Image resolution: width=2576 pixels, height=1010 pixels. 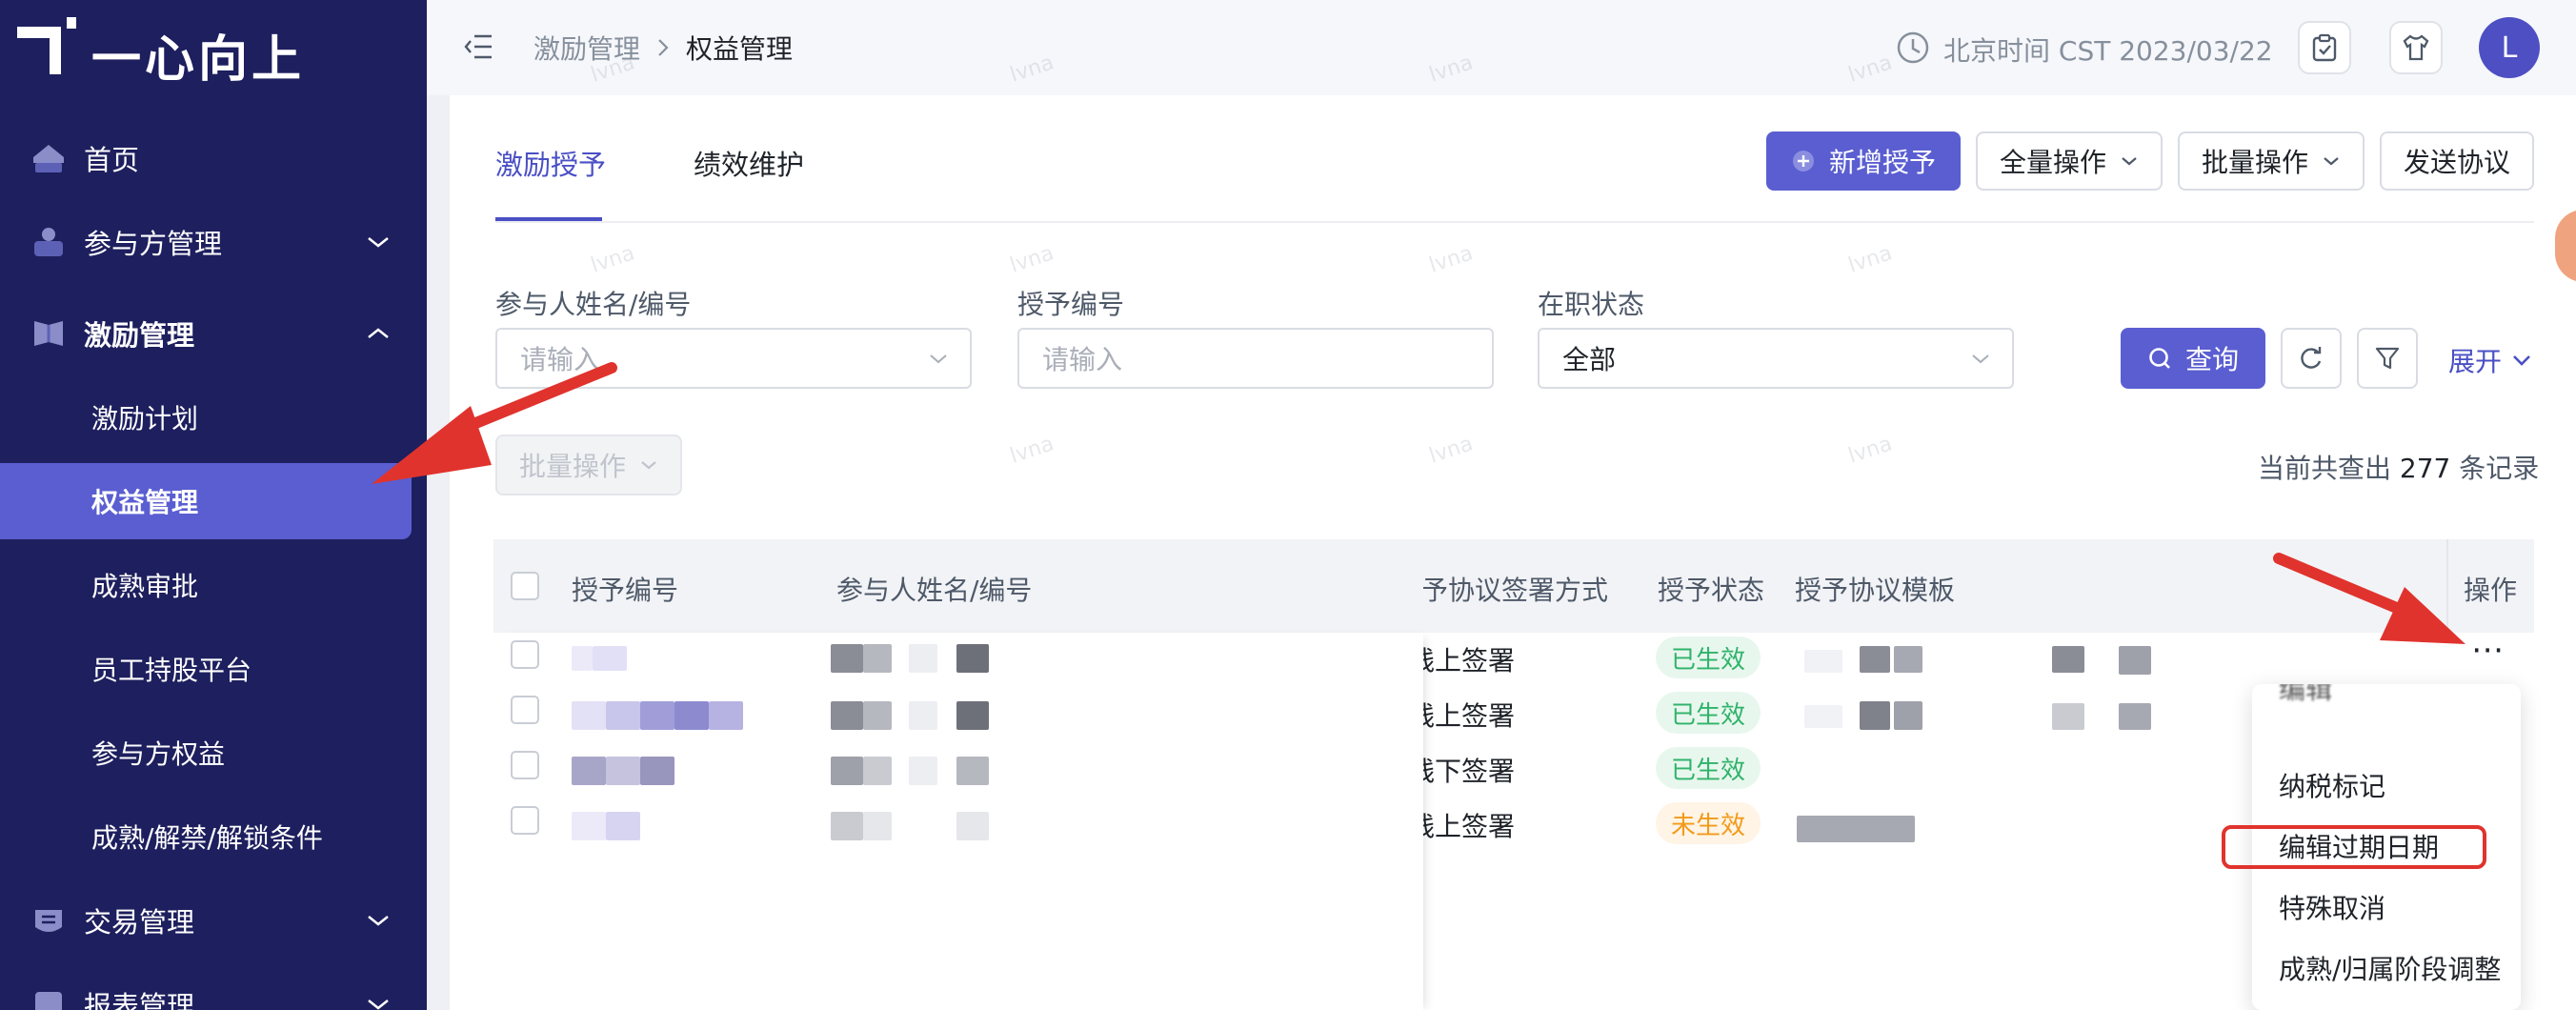 I want to click on cell-sign-method: 线上签署, so click(x=1462, y=826).